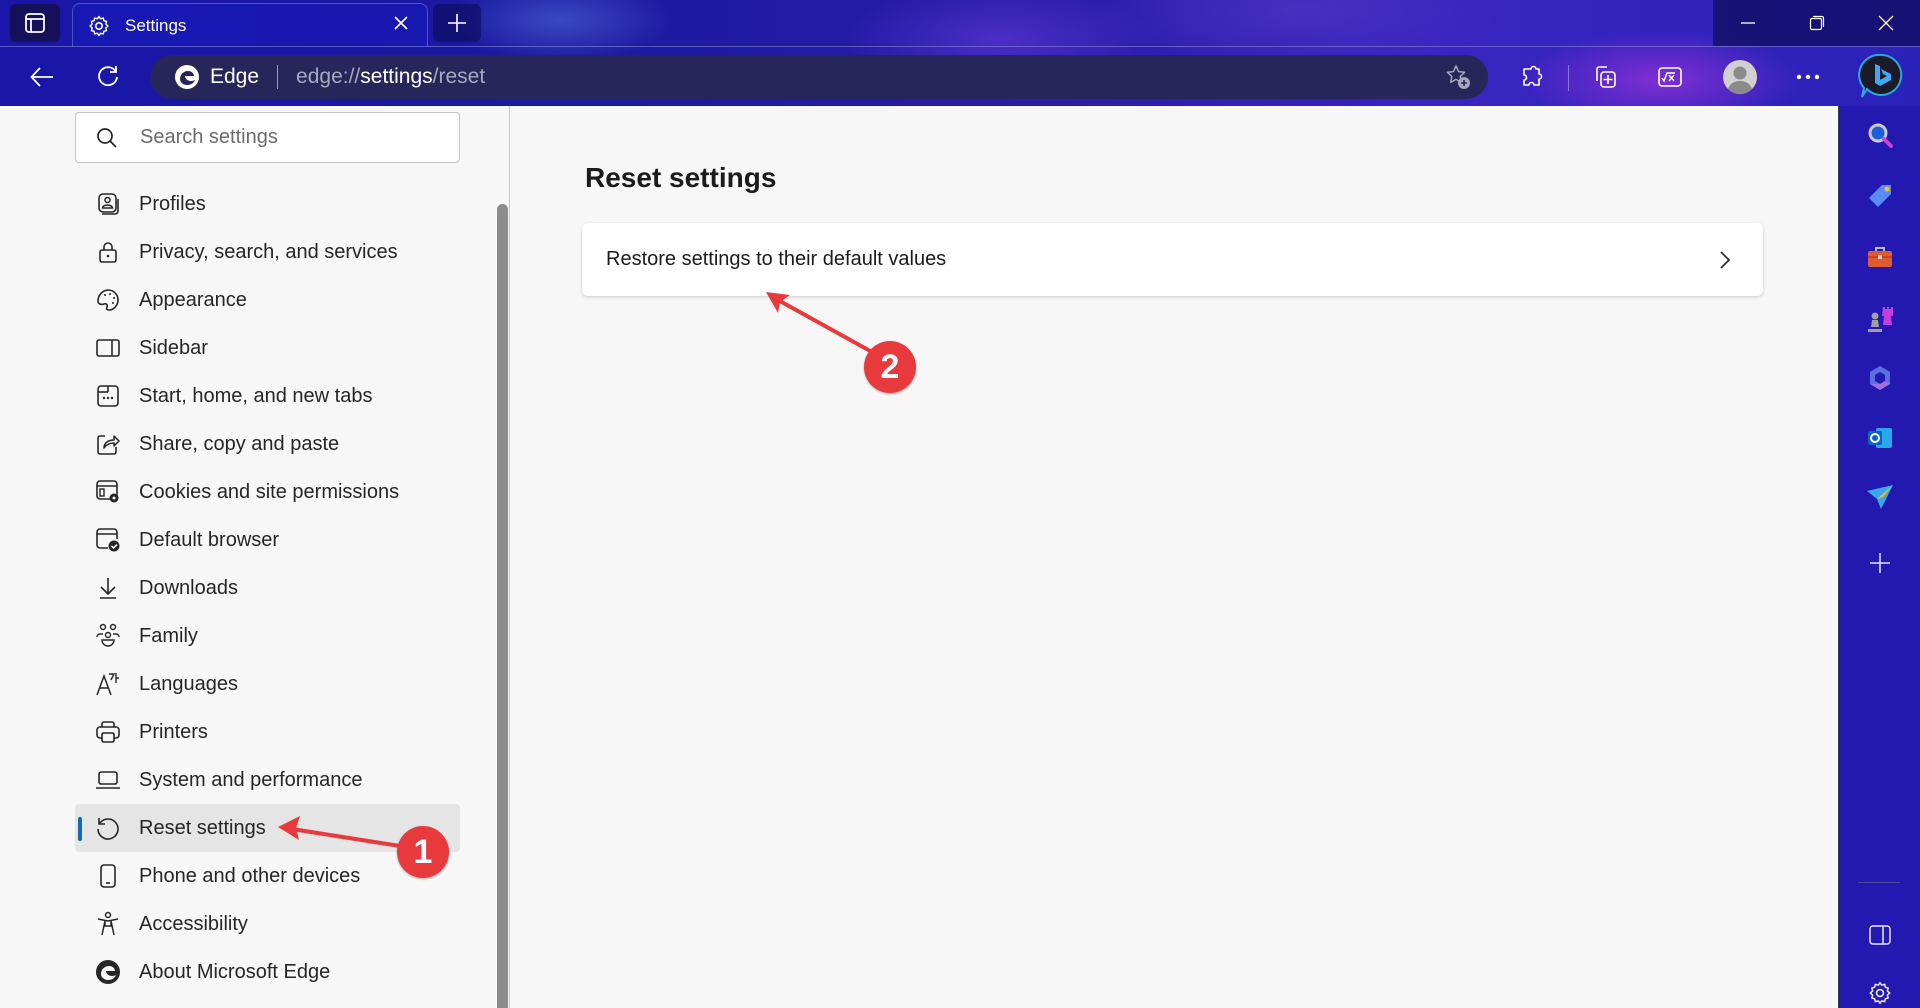 The height and width of the screenshot is (1008, 1920). I want to click on paper-plane-icon, so click(1880, 497).